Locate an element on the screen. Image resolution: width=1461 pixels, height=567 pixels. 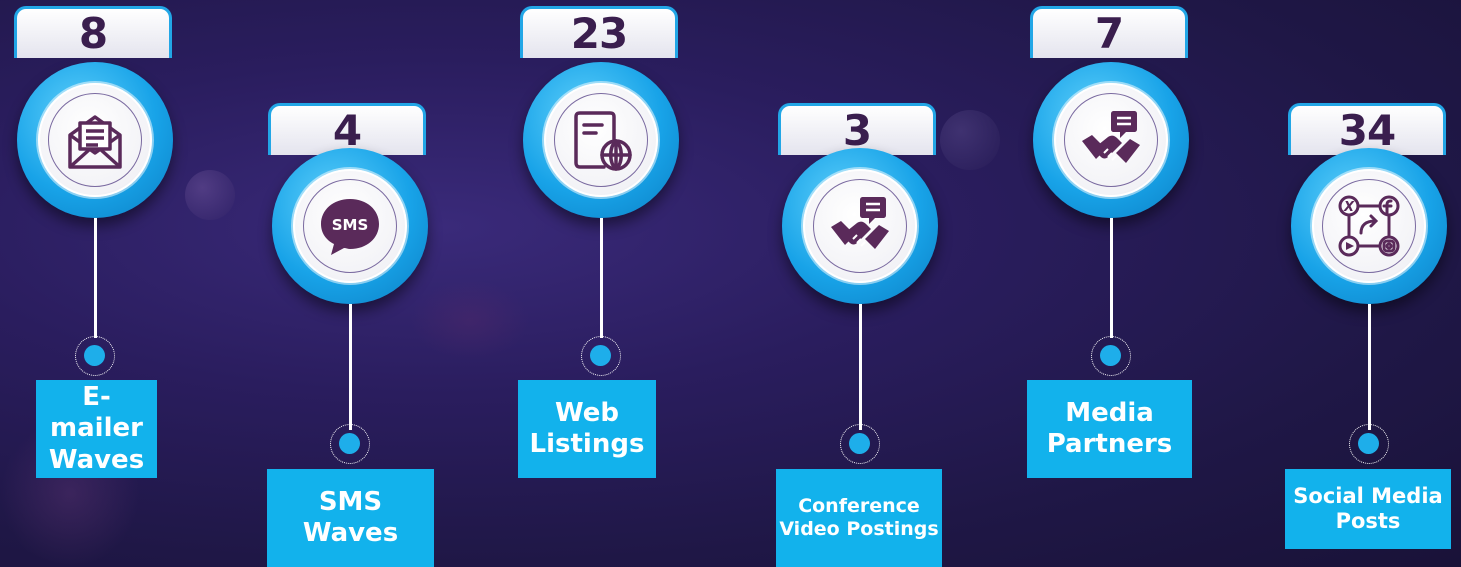
count-badge: 7 is located at coordinates (1109, 32).